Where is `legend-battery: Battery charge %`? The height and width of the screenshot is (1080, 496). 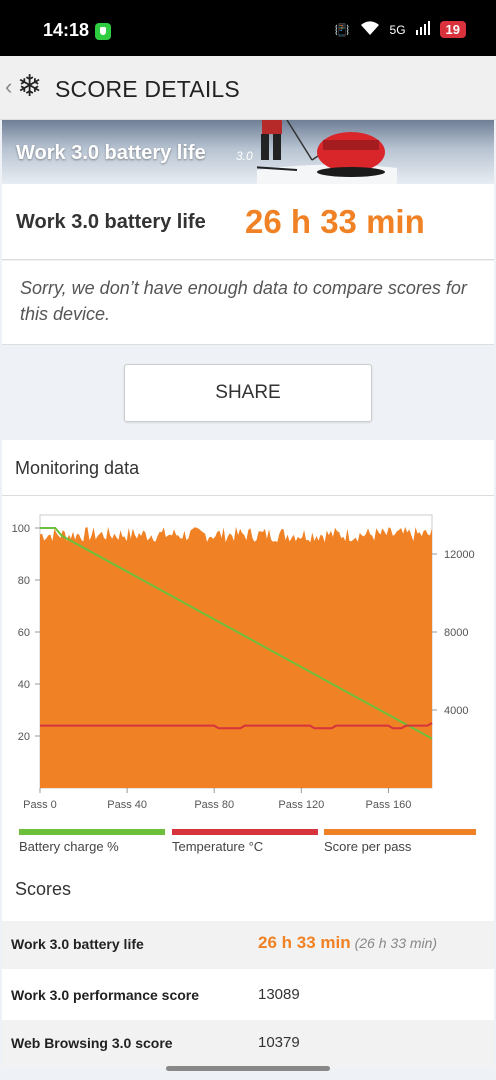 legend-battery: Battery charge % is located at coordinates (92, 844).